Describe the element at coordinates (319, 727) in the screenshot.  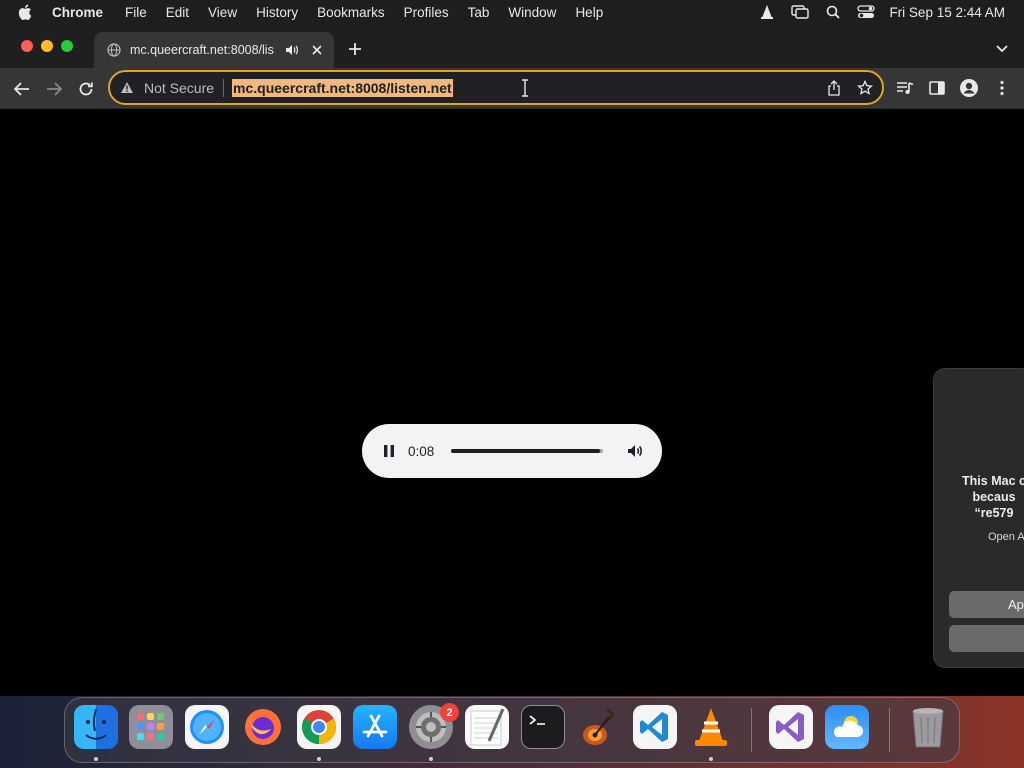
I see `chrome-icon` at that location.